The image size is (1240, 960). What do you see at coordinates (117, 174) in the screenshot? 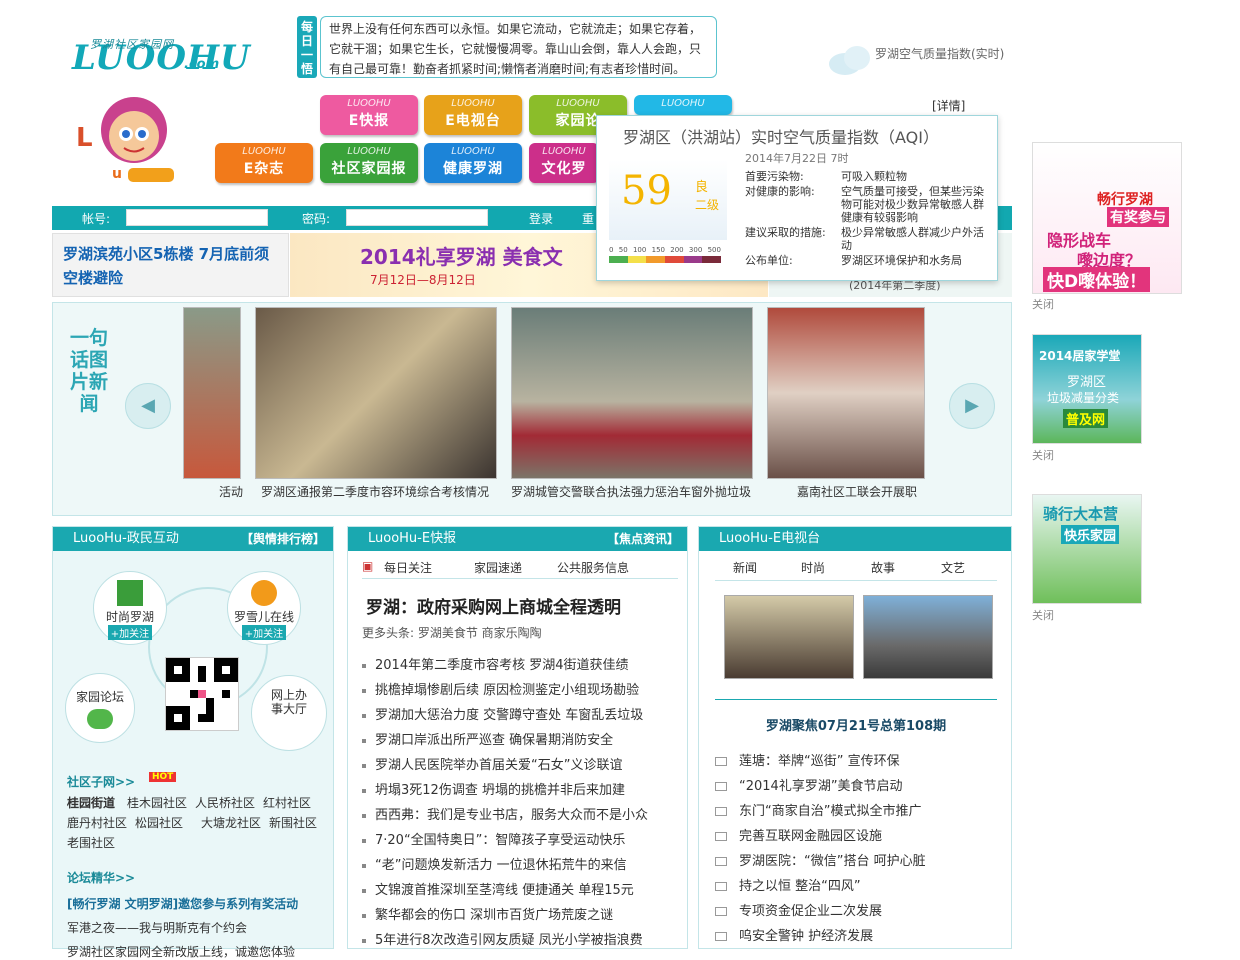
I see `svg-text: u` at bounding box center [117, 174].